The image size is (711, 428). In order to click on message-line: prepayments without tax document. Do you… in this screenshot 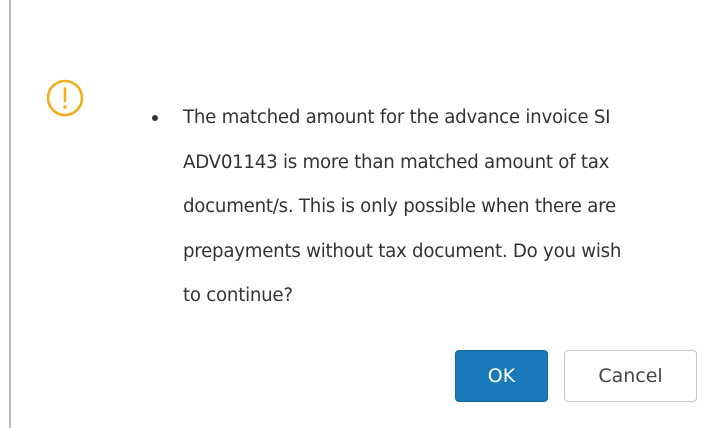, I will do `click(402, 251)`.